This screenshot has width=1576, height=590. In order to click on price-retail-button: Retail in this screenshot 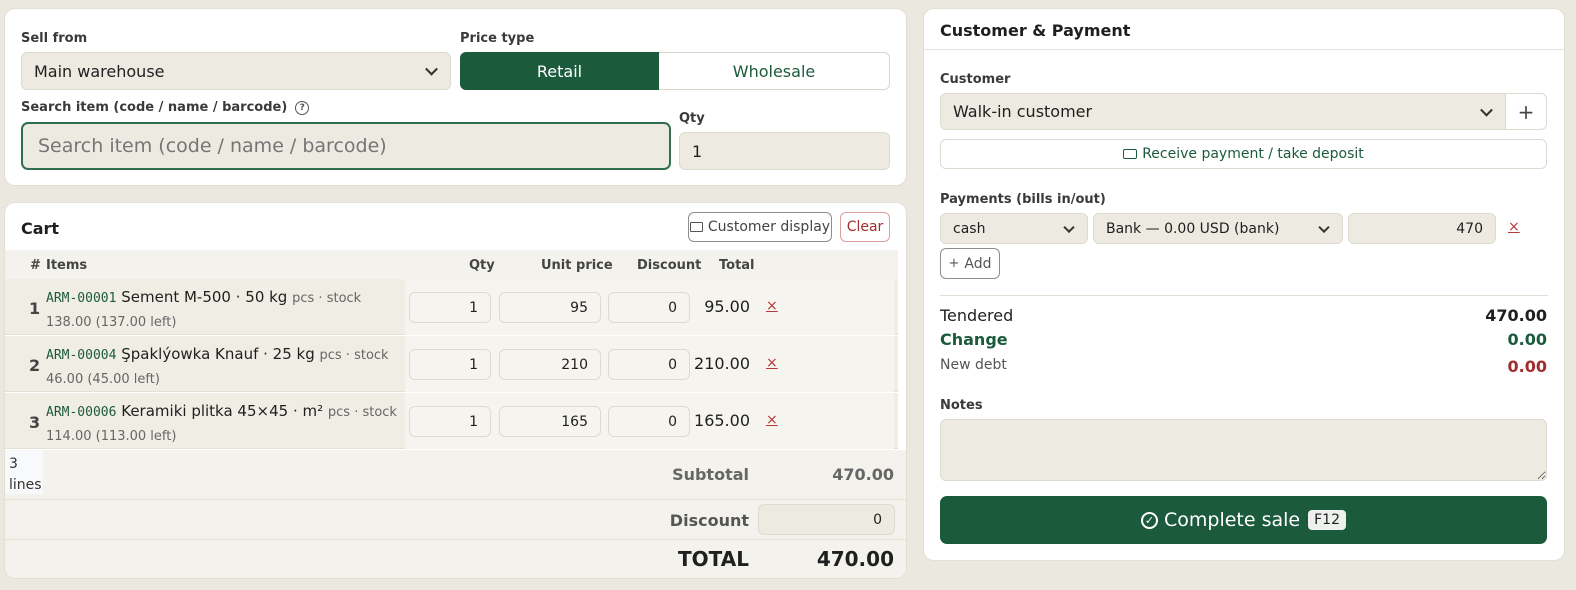, I will do `click(559, 71)`.